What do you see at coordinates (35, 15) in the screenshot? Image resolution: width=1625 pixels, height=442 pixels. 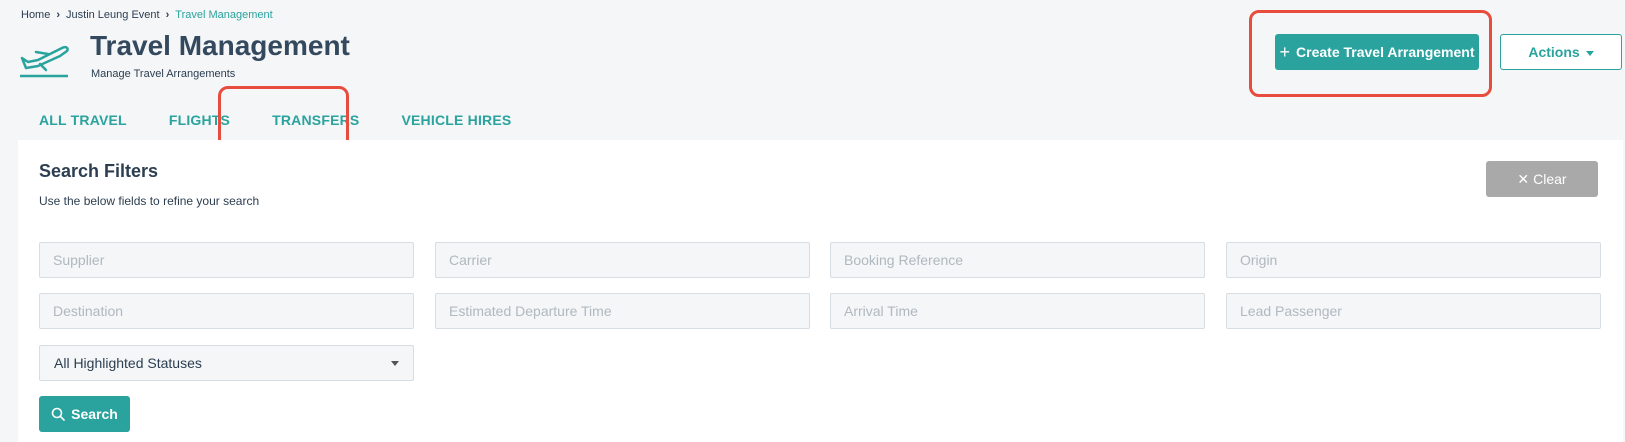 I see `breadcrumb-home: Home` at bounding box center [35, 15].